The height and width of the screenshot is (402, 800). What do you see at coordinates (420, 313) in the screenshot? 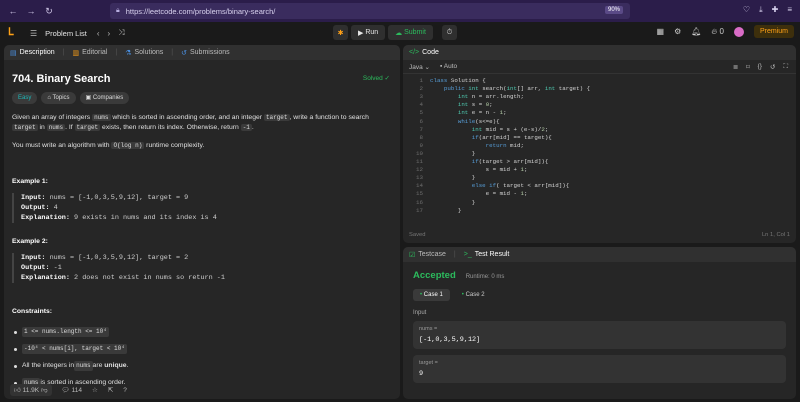
I see `input-label: Input` at bounding box center [420, 313].